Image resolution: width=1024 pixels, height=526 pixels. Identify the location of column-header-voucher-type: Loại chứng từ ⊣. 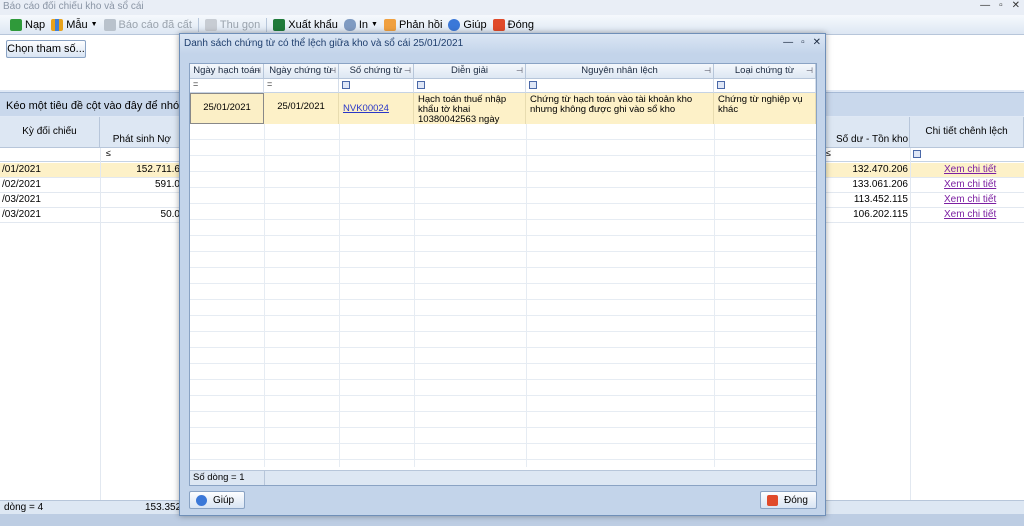
(765, 71).